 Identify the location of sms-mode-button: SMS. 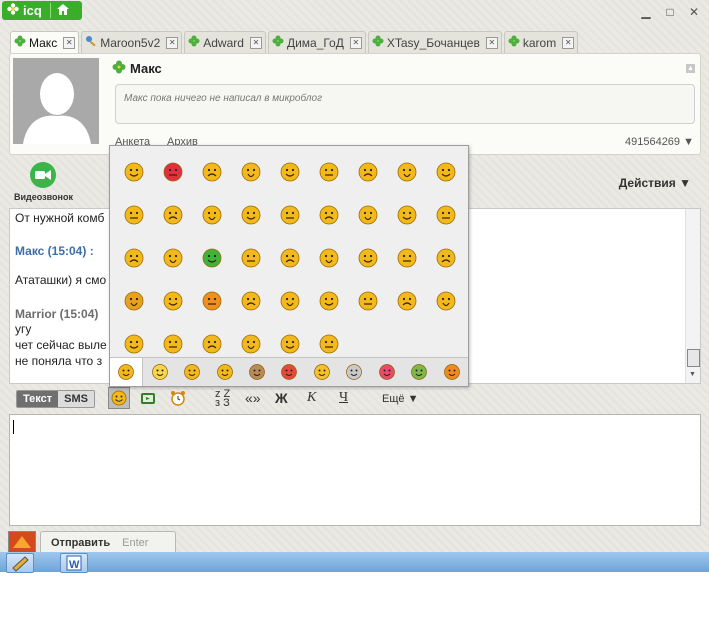
(76, 399).